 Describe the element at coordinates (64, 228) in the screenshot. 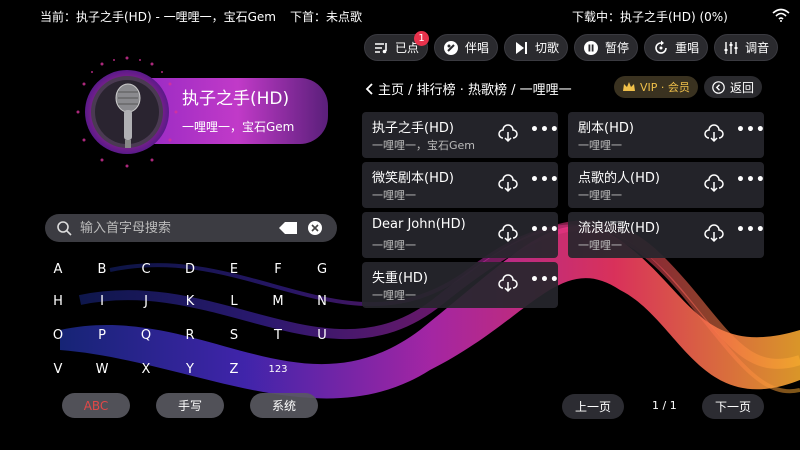

I see `search-icon` at that location.